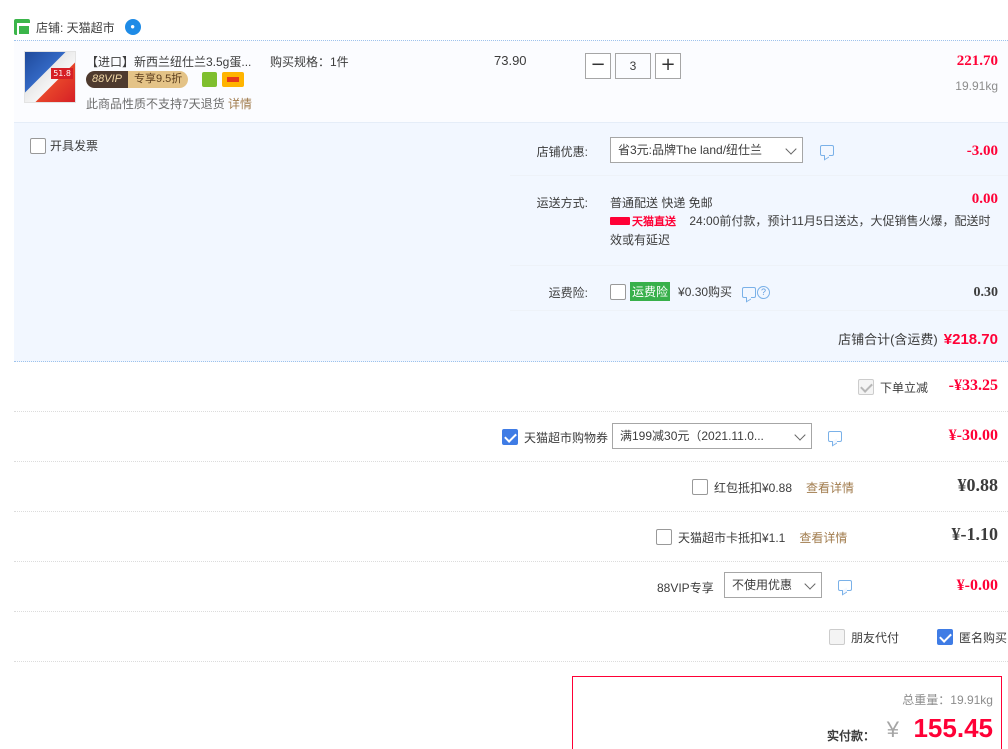 This screenshot has width=1008, height=749. Describe the element at coordinates (977, 585) in the screenshot. I see `vip-value: ¥-0.00` at that location.